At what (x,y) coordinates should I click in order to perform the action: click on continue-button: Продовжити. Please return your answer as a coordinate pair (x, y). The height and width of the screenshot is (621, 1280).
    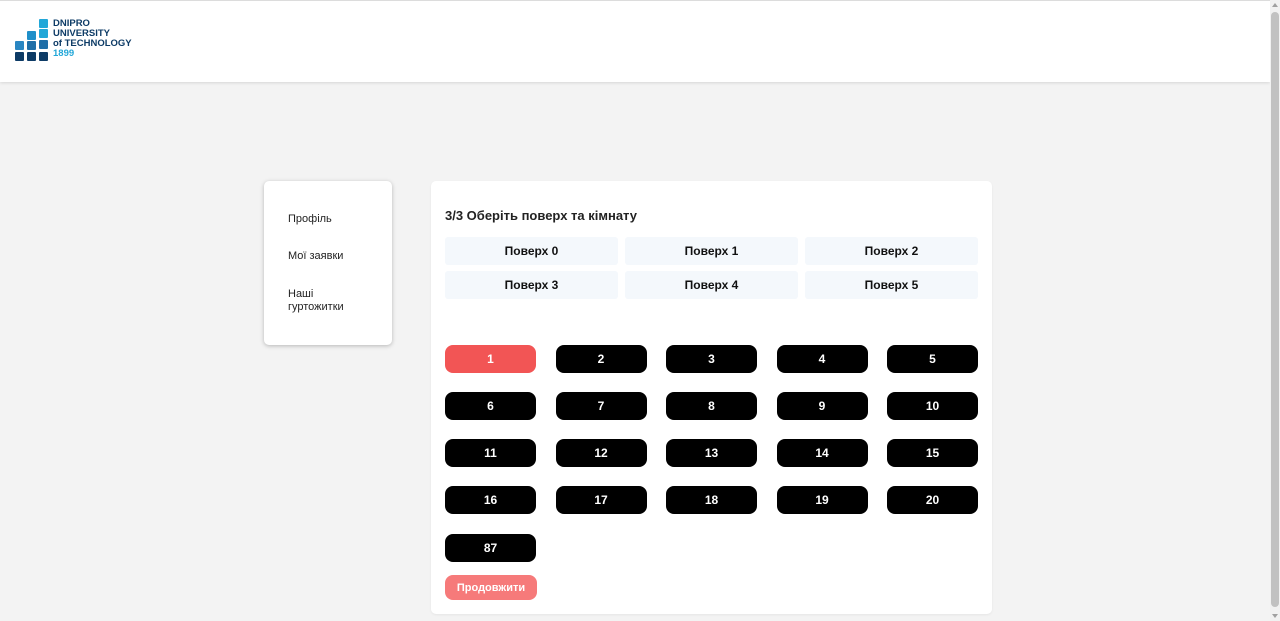
    Looking at the image, I should click on (491, 587).